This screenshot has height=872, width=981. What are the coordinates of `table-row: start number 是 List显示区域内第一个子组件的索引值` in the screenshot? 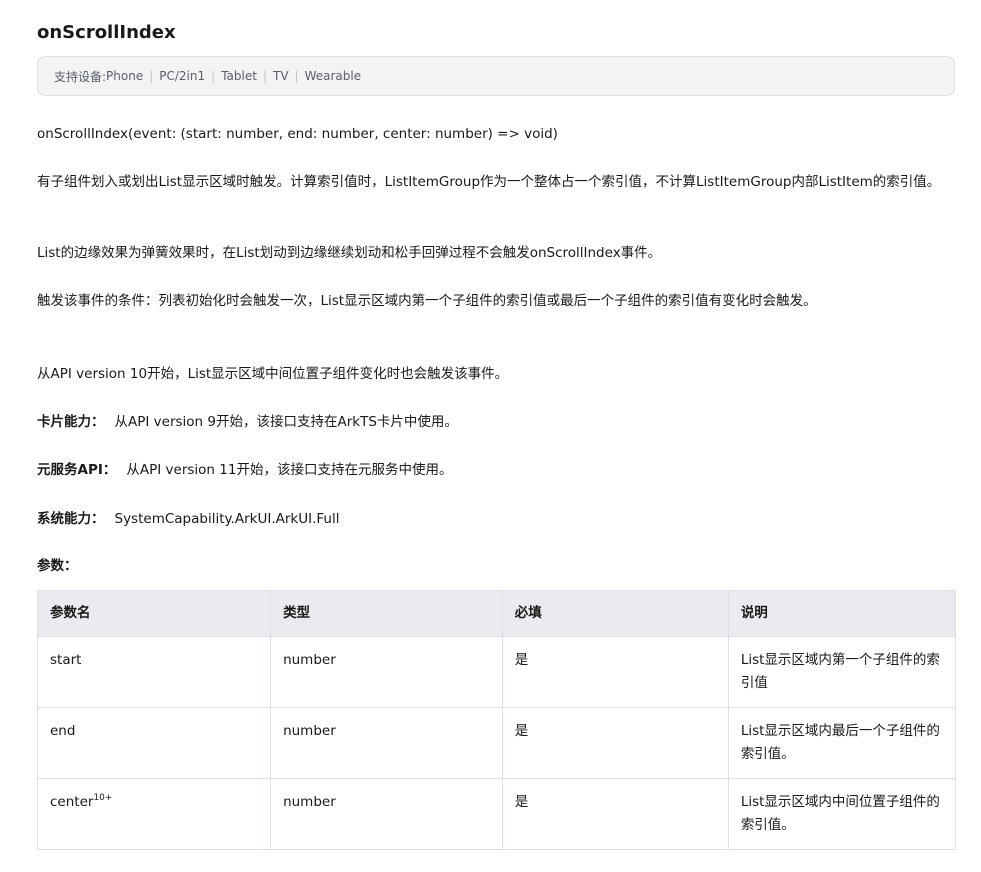 It's located at (496, 672).